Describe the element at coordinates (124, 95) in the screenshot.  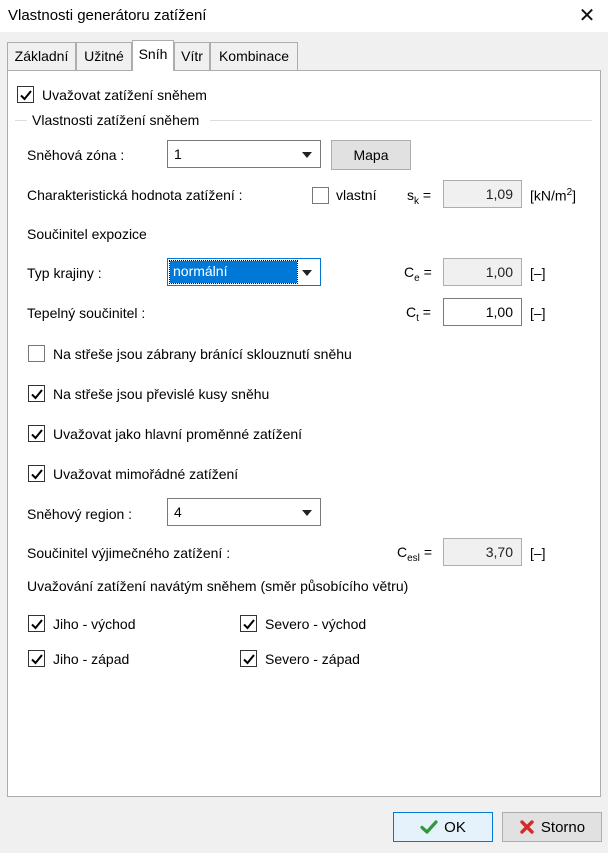
I see `consider-snow-label: Uvažovat zatížení sněhem` at that location.